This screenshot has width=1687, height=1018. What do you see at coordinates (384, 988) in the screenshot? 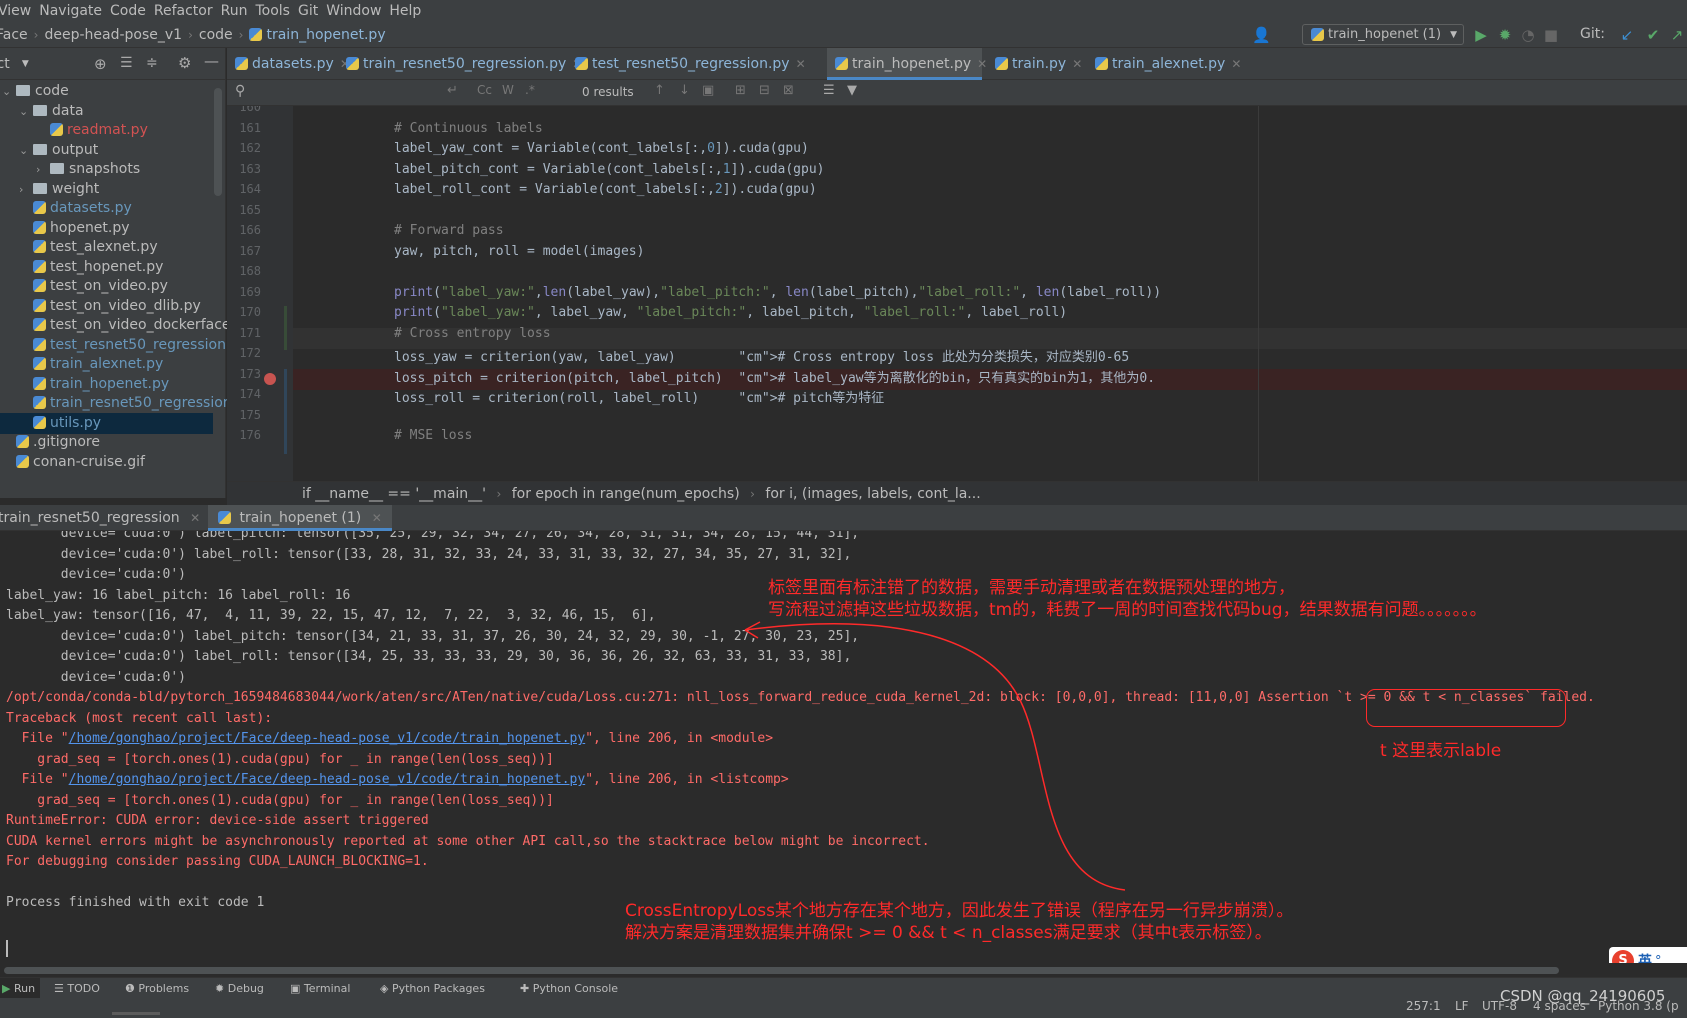
I see `layers-icon: ◈` at bounding box center [384, 988].